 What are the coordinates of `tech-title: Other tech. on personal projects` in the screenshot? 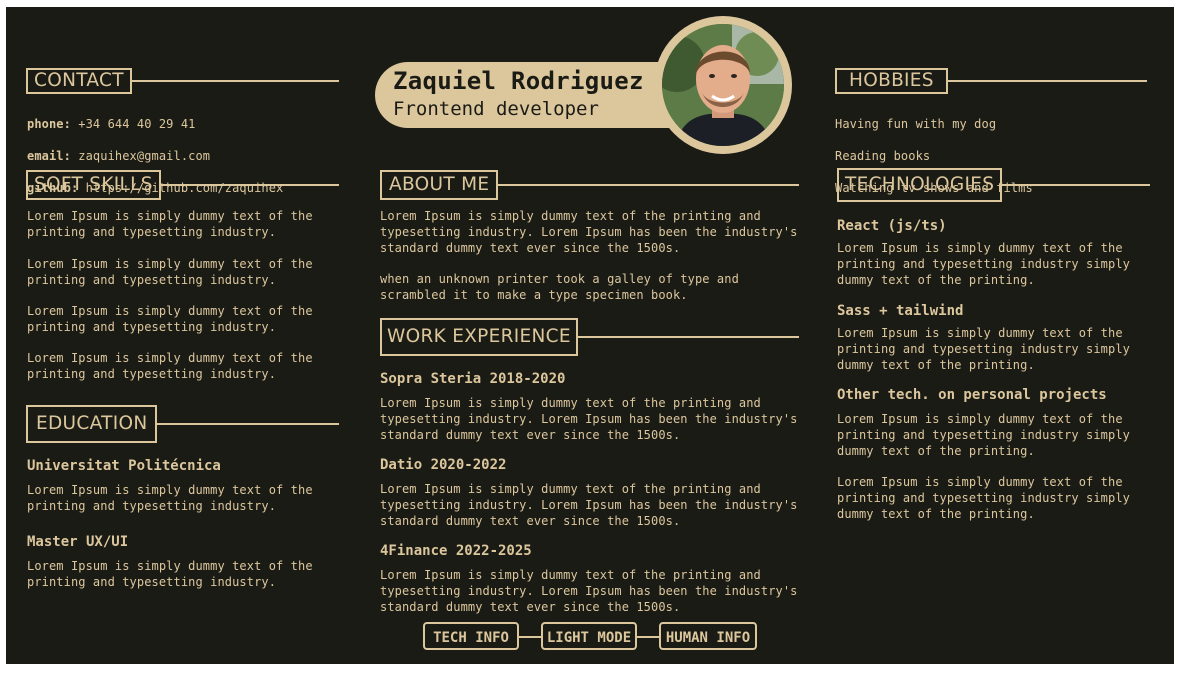 It's located at (972, 395).